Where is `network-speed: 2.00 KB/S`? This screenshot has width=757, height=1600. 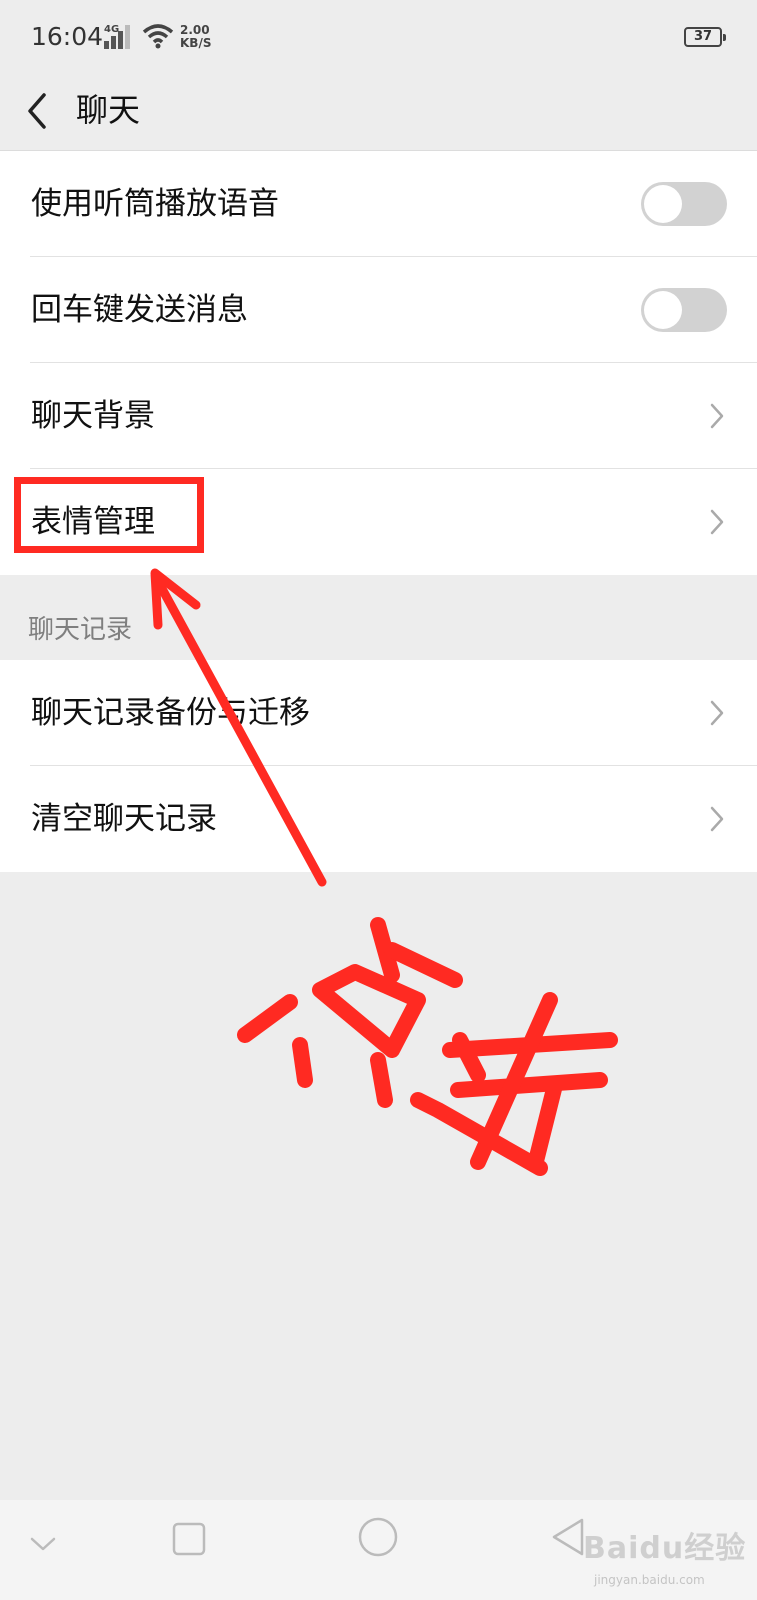
network-speed: 2.00 KB/S is located at coordinates (195, 37).